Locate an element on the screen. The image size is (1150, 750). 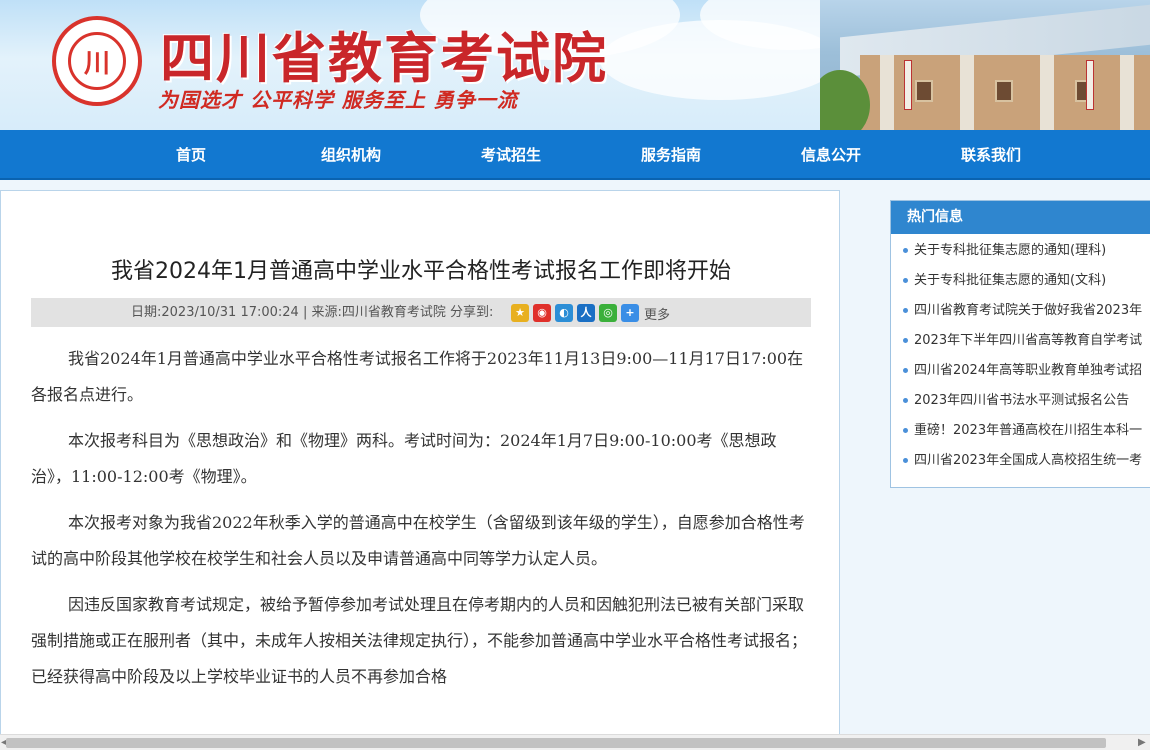
site-motto: 为国选才 公平科学 服务至上 勇争一流 is located at coordinates (338, 100).